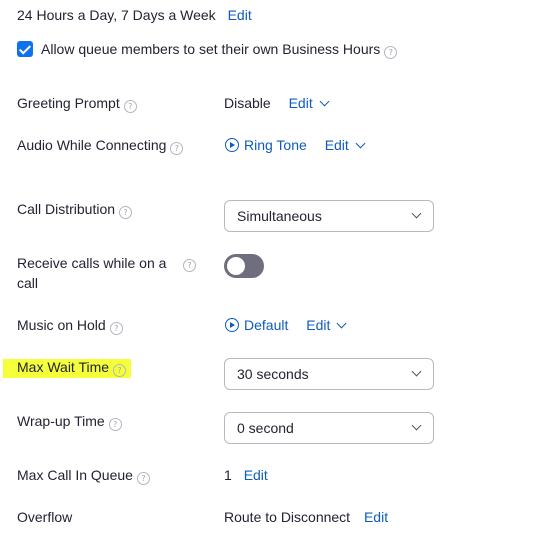 Image resolution: width=533 pixels, height=549 pixels. I want to click on allow-own-hours-checkbox, so click(25, 49).